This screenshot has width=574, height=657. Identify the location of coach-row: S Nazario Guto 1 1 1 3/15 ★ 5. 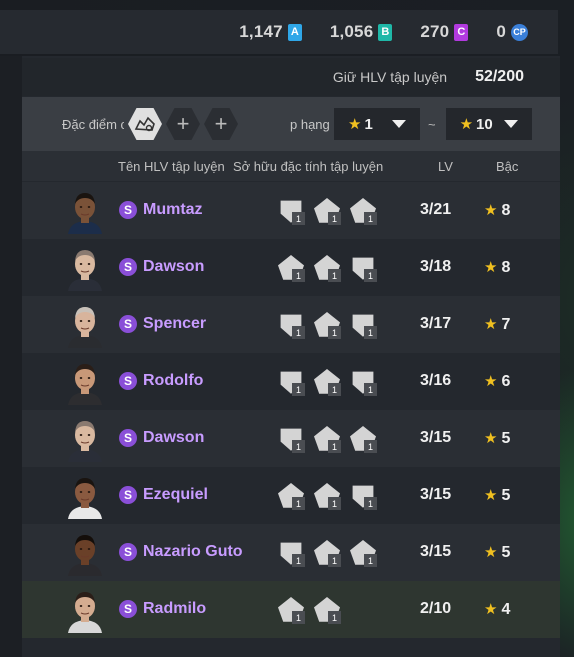
(291, 552).